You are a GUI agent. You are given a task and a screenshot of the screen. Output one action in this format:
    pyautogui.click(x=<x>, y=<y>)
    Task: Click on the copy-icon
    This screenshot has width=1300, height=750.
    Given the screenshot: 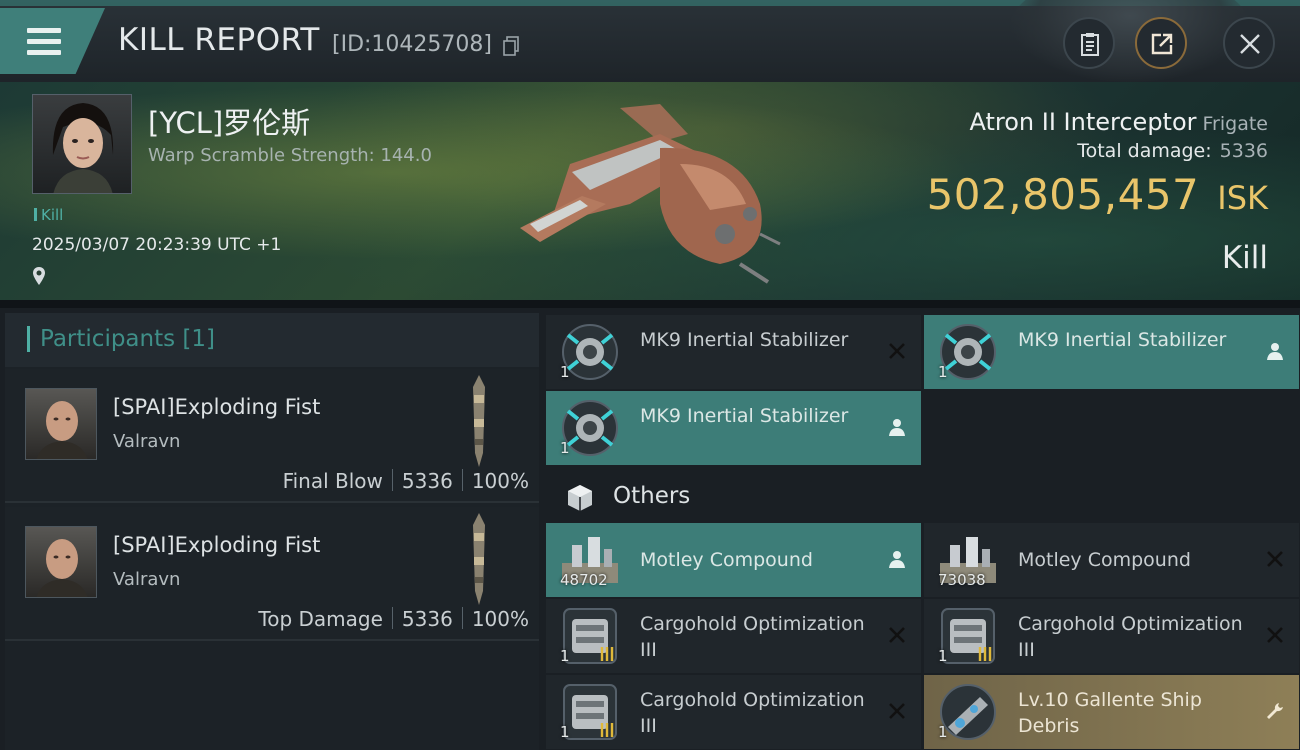 What is the action you would take?
    pyautogui.click(x=511, y=46)
    